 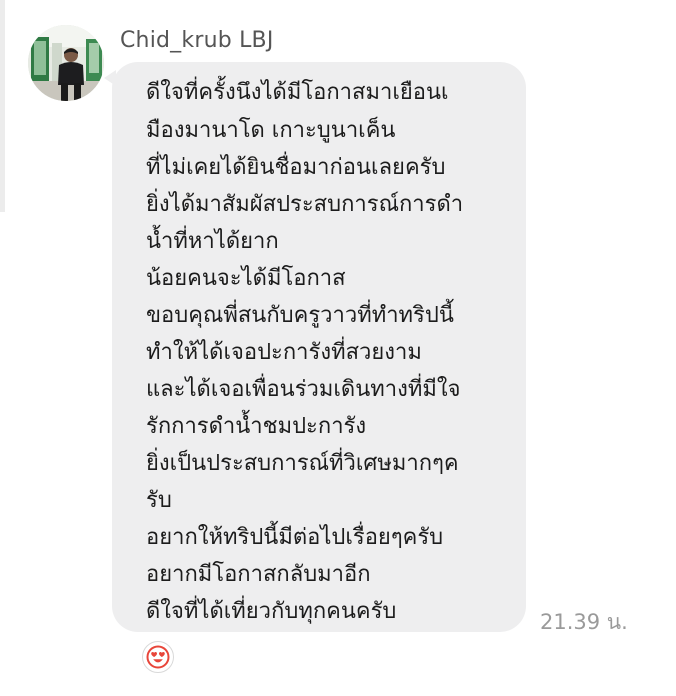 I want to click on message-line: ยิ่งได้มาสัมผัสประสบการณ์การดำ, so click(x=305, y=204).